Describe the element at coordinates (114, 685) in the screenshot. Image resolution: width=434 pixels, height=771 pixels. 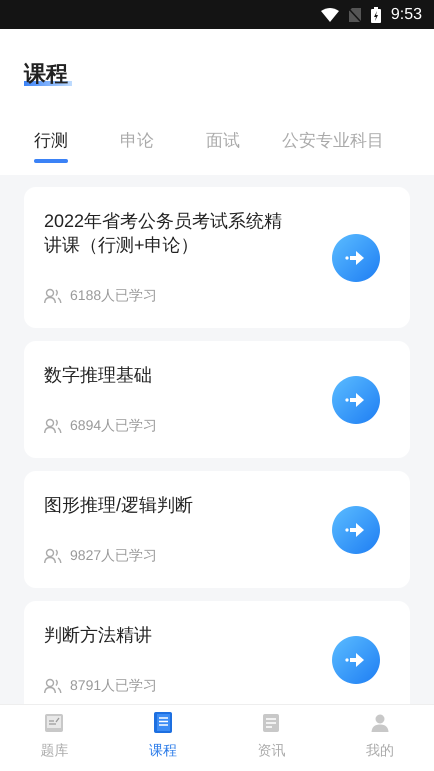
I see `learner-count: 8791人已学习` at that location.